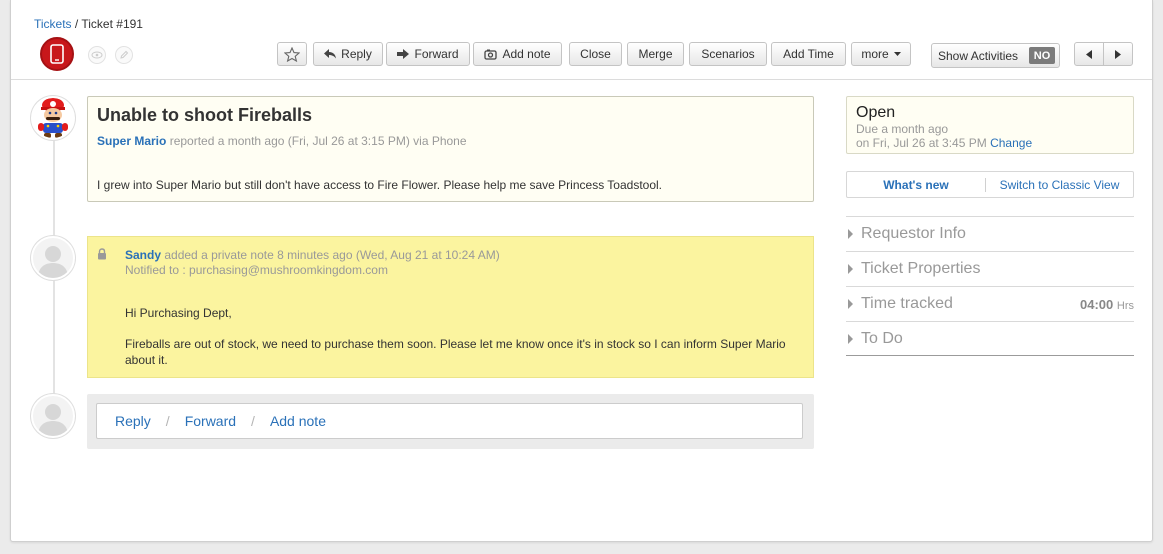 The width and height of the screenshot is (1163, 554). I want to click on whats-new-link: What's new, so click(916, 185).